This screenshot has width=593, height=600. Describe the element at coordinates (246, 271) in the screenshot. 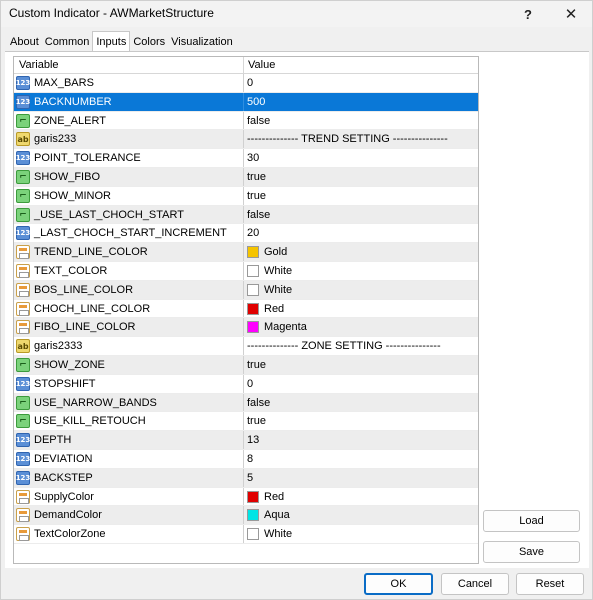

I see `table-row: TEXT_COLOR White` at that location.